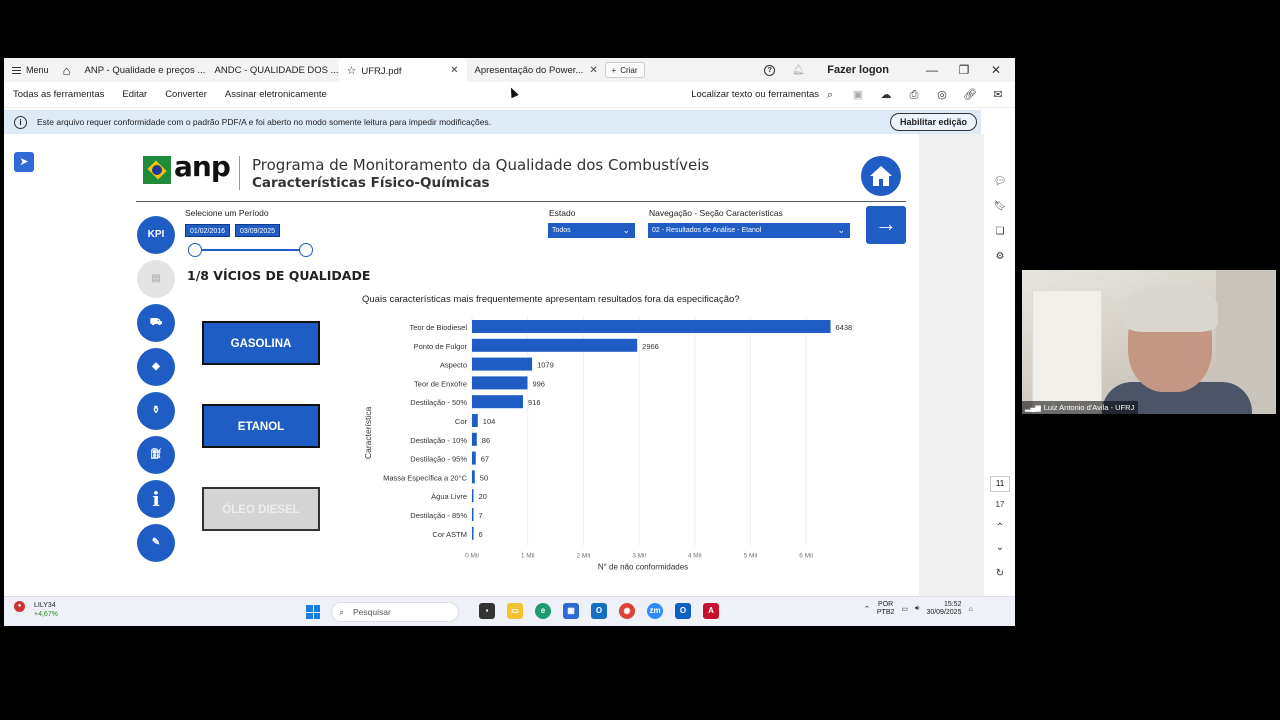 This screenshot has height=720, width=1280. What do you see at coordinates (487, 611) in the screenshot?
I see `task-view-icon: ▪` at bounding box center [487, 611].